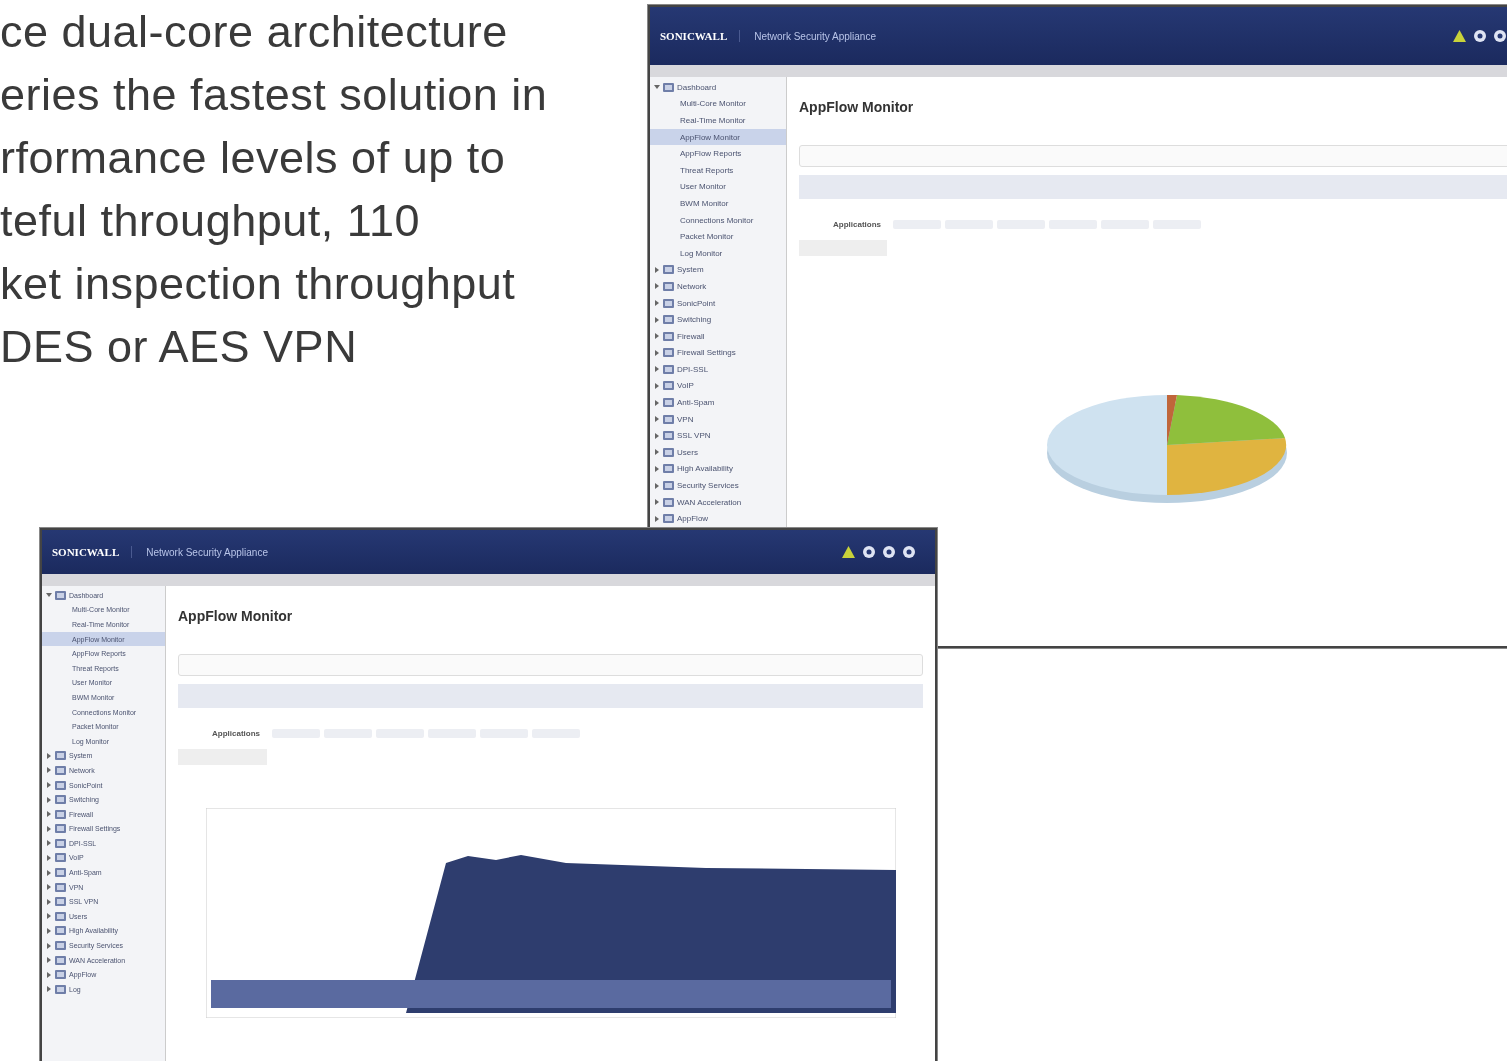 The image size is (1507, 1061). I want to click on sidebar-item: System, so click(690, 270).